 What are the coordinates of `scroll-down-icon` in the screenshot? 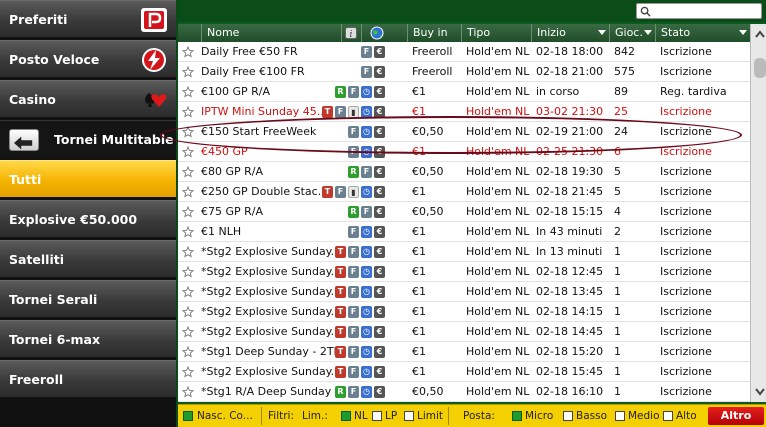 It's located at (759, 392).